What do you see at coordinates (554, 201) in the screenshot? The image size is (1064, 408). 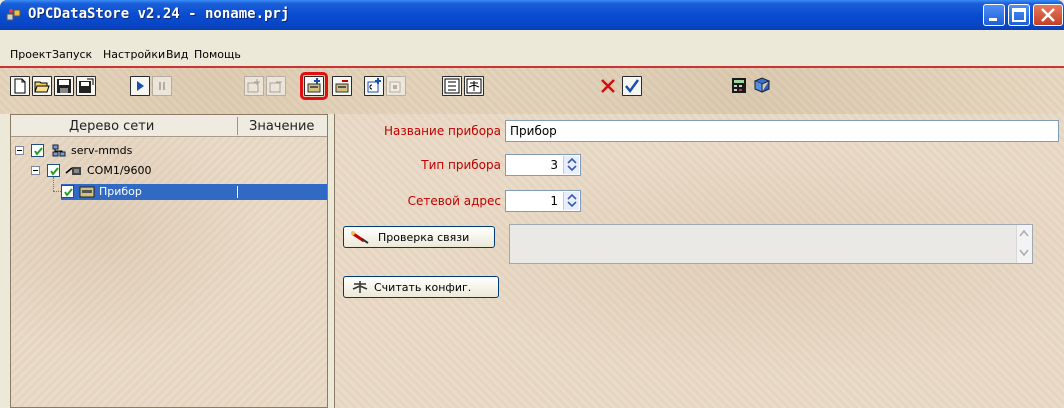 I see `network-address-value: 1` at bounding box center [554, 201].